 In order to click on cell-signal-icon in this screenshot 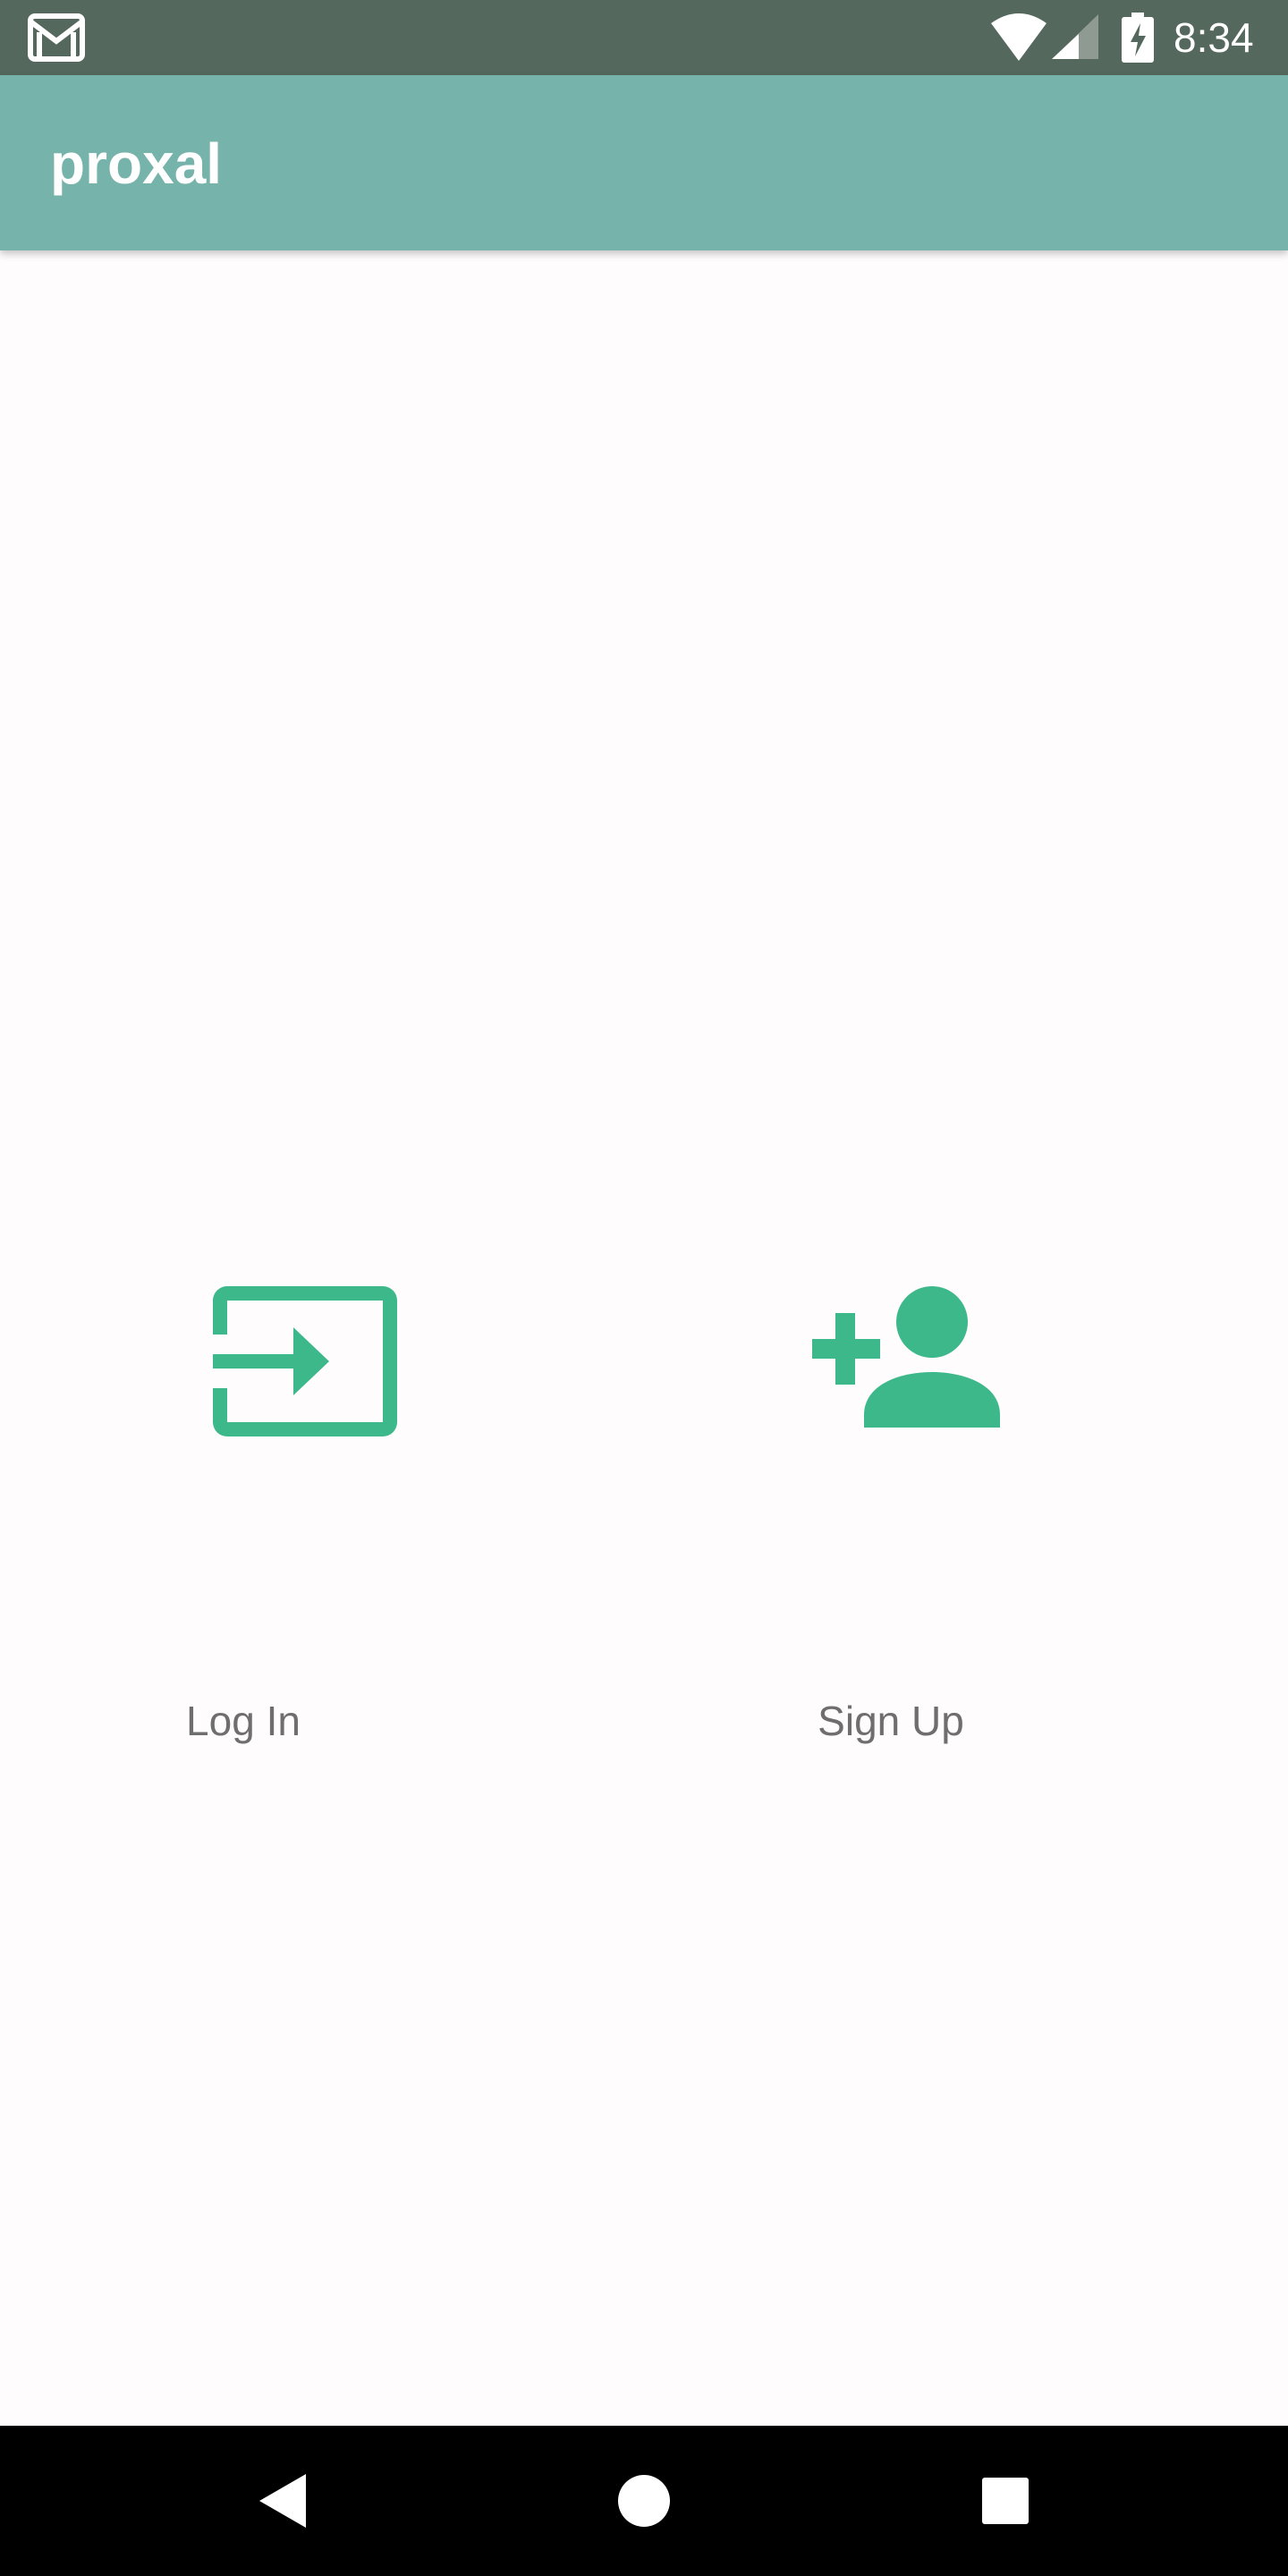, I will do `click(1075, 36)`.